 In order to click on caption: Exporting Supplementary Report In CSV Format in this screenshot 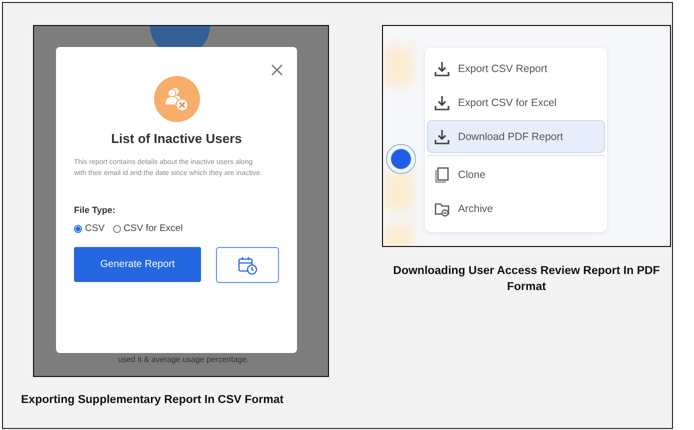, I will do `click(153, 400)`.